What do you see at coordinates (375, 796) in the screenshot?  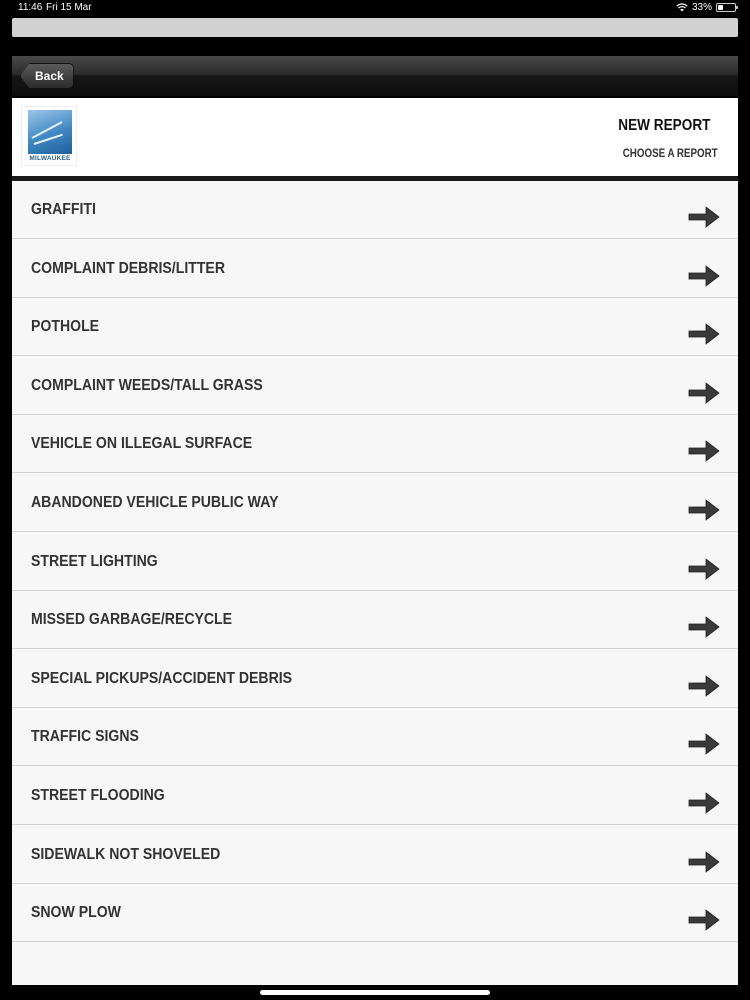 I see `report-row: STREET FLOODING` at bounding box center [375, 796].